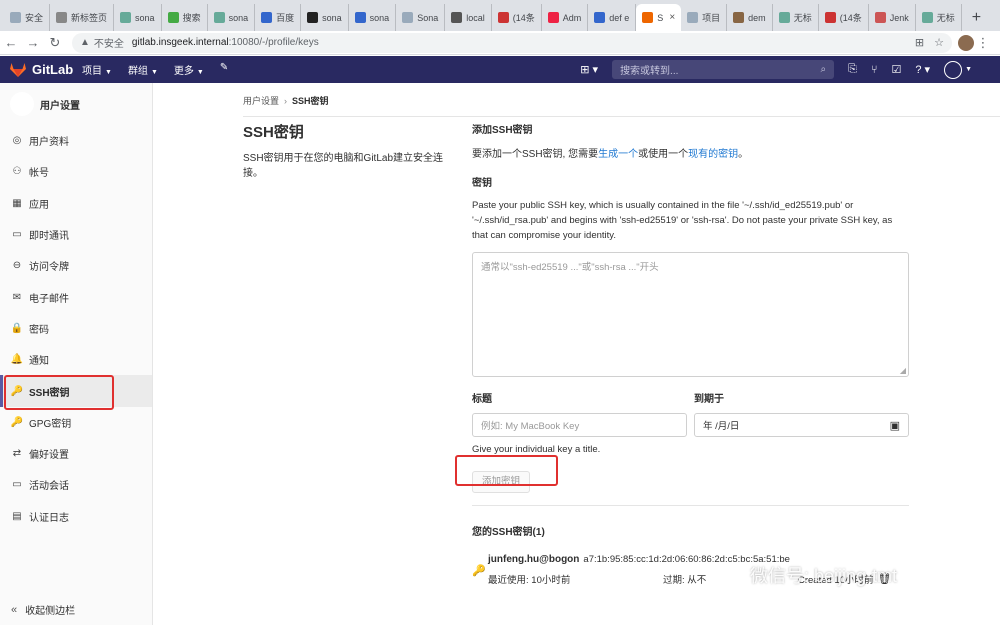 The image size is (1000, 625). Describe the element at coordinates (953, 69) in the screenshot. I see `user-avatar` at that location.